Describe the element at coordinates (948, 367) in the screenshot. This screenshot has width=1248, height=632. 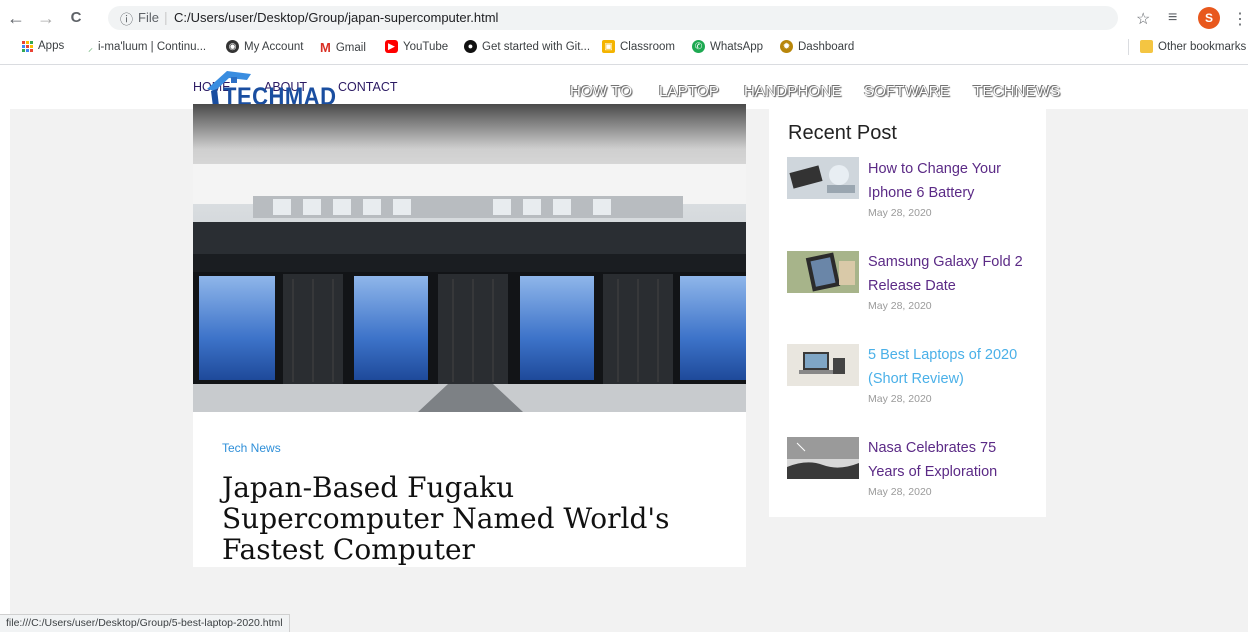
I see `post-title: 5 Best Laptops of 2020 (Short Review)` at that location.